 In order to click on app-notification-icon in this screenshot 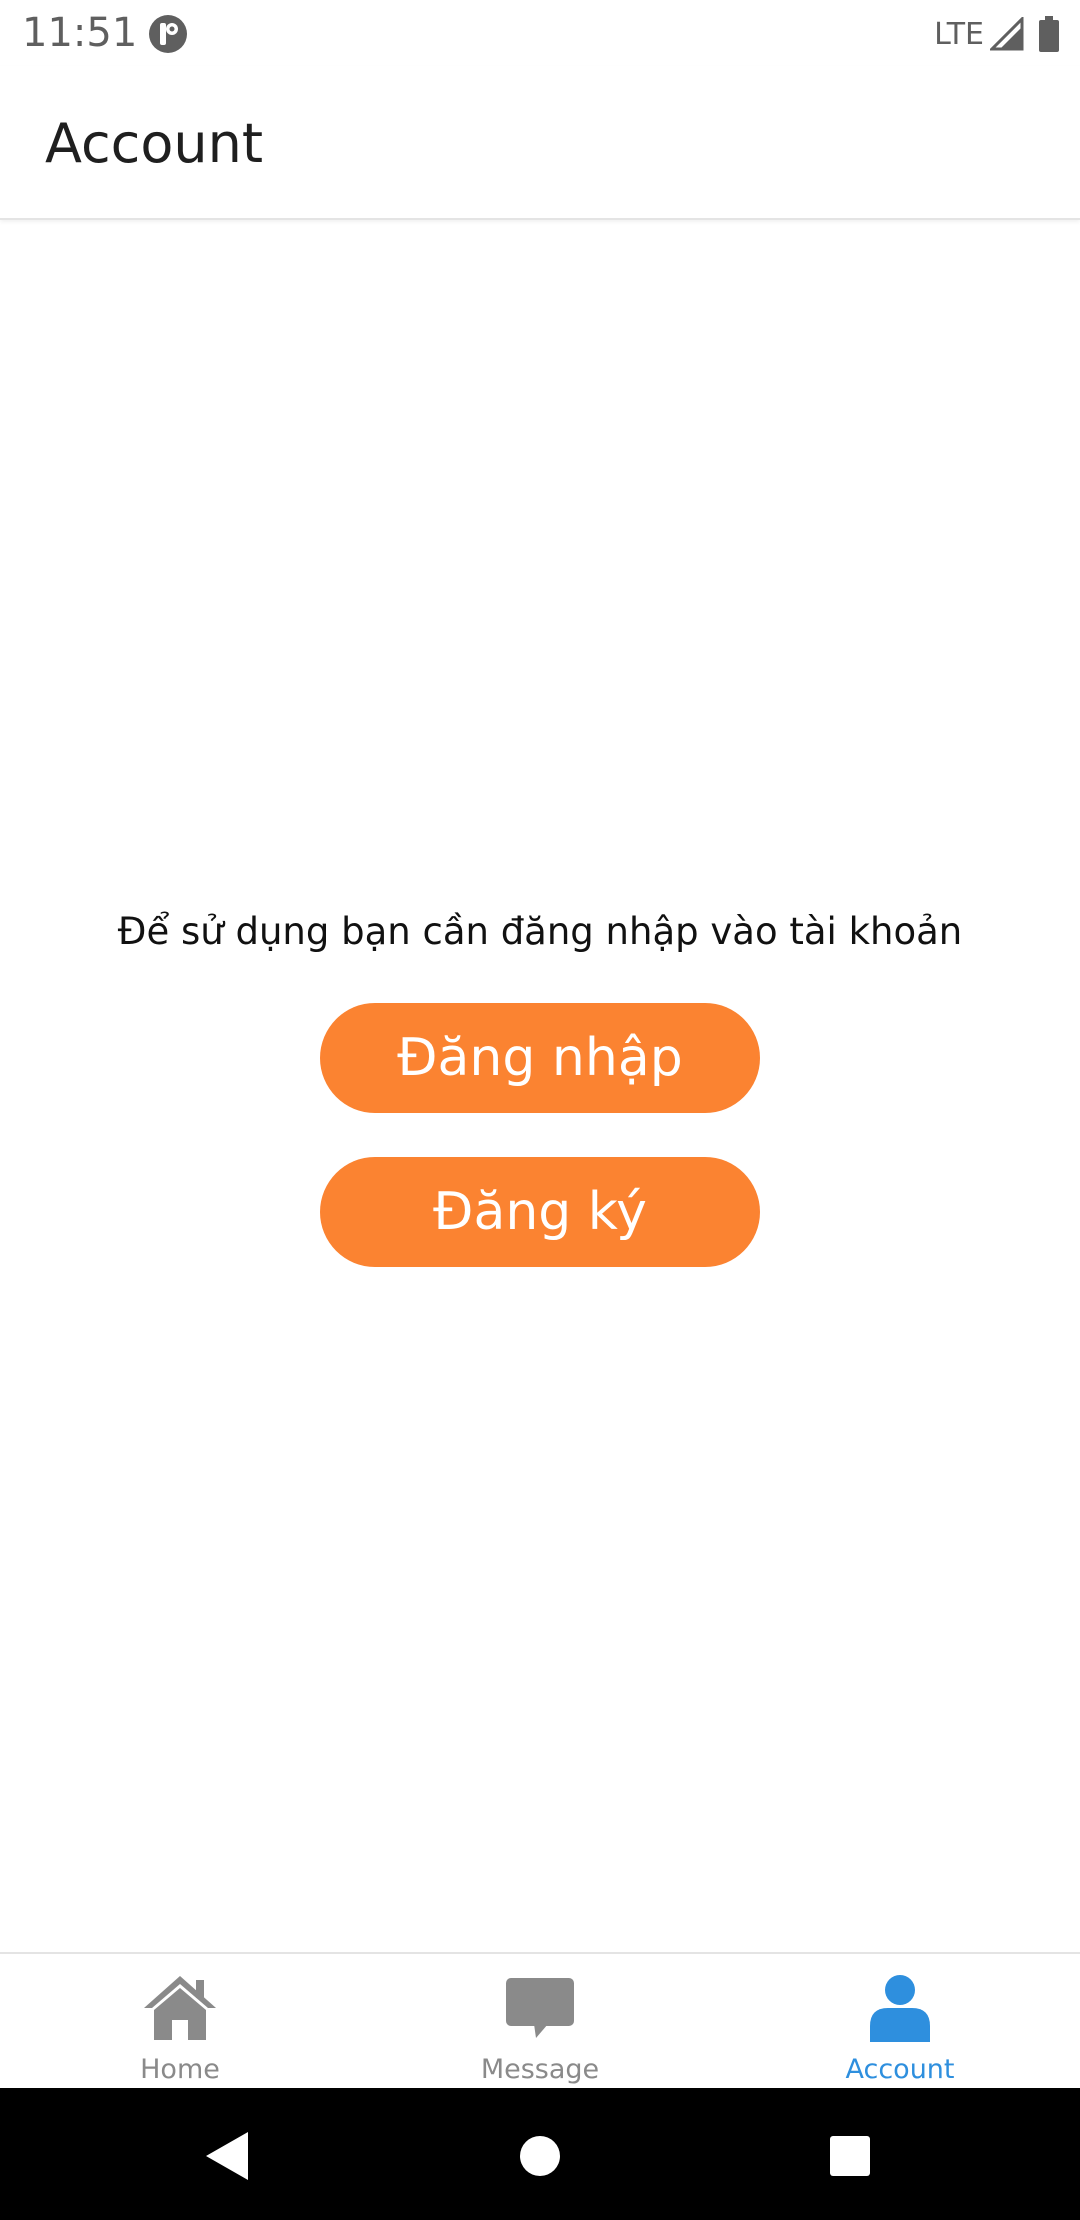, I will do `click(168, 34)`.